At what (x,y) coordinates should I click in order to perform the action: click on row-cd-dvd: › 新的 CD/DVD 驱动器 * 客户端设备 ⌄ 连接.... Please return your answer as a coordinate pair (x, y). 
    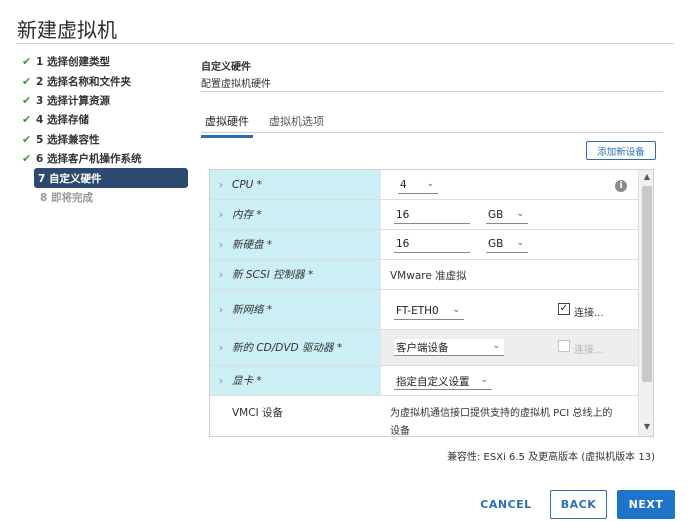
    Looking at the image, I should click on (424, 348).